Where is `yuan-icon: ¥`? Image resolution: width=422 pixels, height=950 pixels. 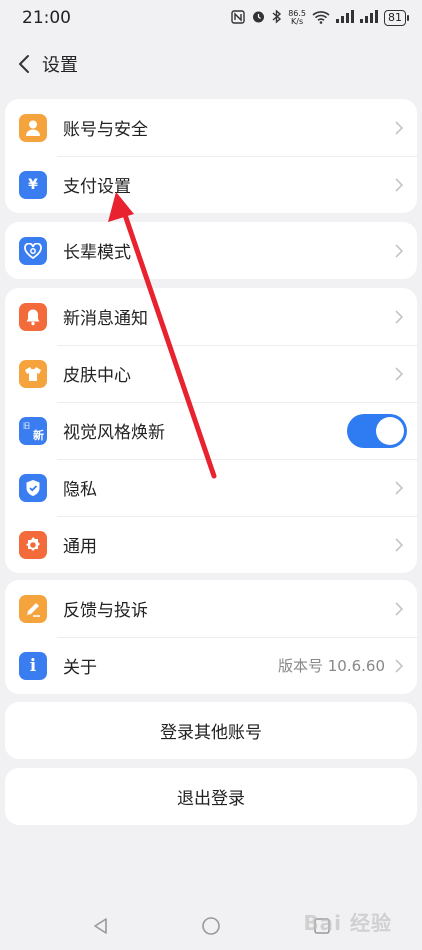 yuan-icon: ¥ is located at coordinates (33, 184).